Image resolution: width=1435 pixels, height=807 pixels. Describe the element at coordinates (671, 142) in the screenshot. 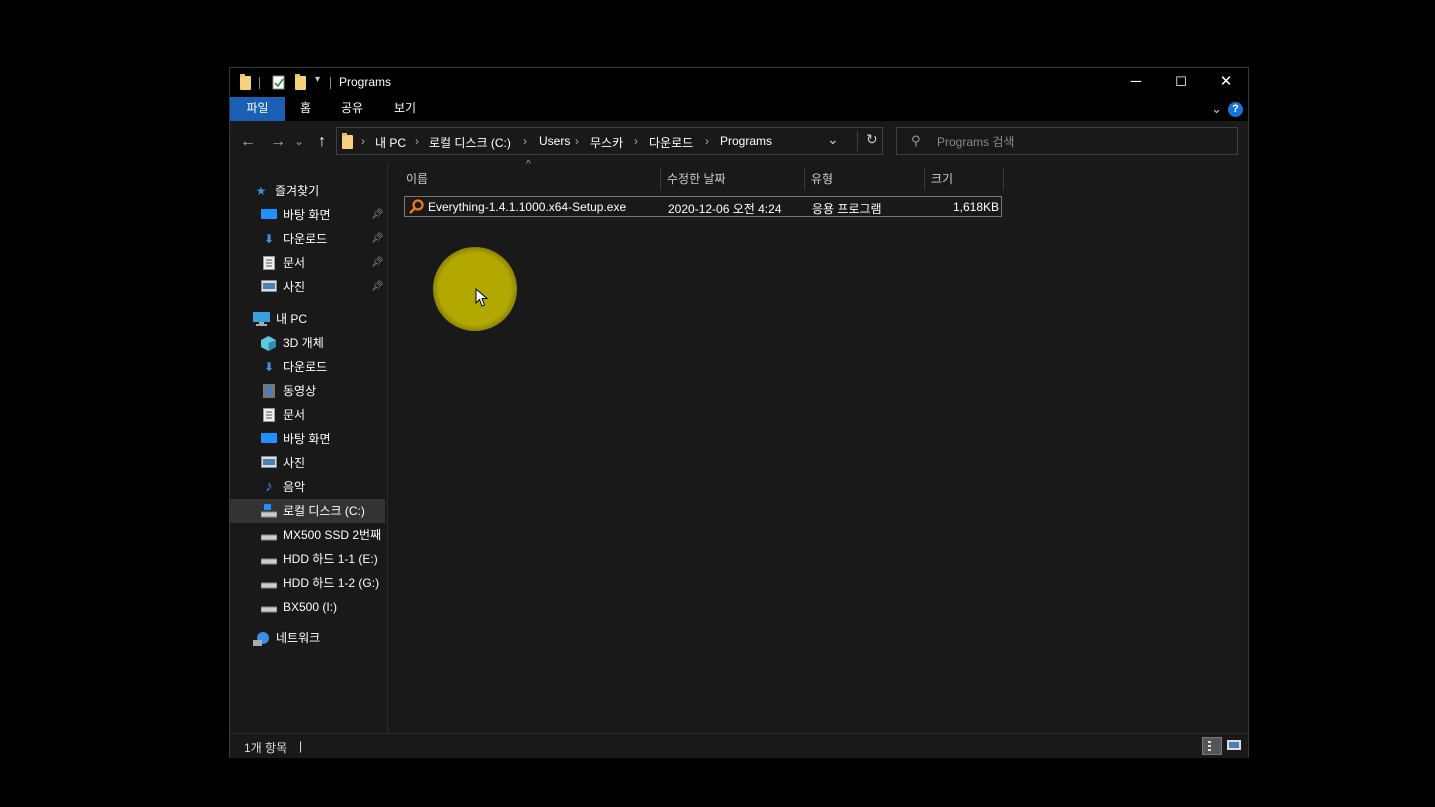

I see `breadcrumb-downloads: 다운로드` at that location.